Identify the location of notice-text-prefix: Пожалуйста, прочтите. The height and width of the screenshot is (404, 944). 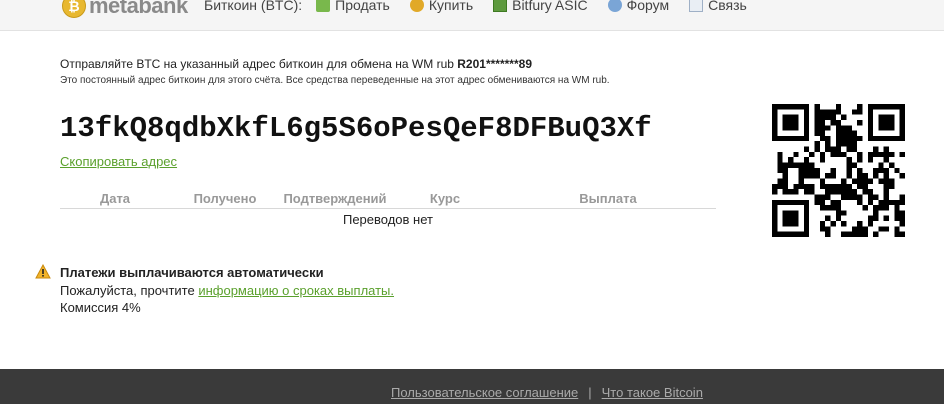
(129, 290).